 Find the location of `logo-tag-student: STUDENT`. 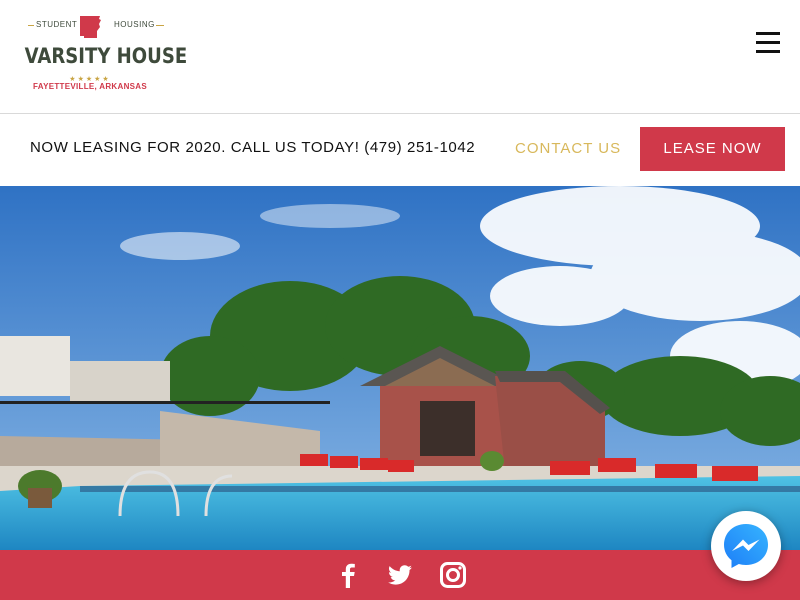

logo-tag-student: STUDENT is located at coordinates (57, 24).